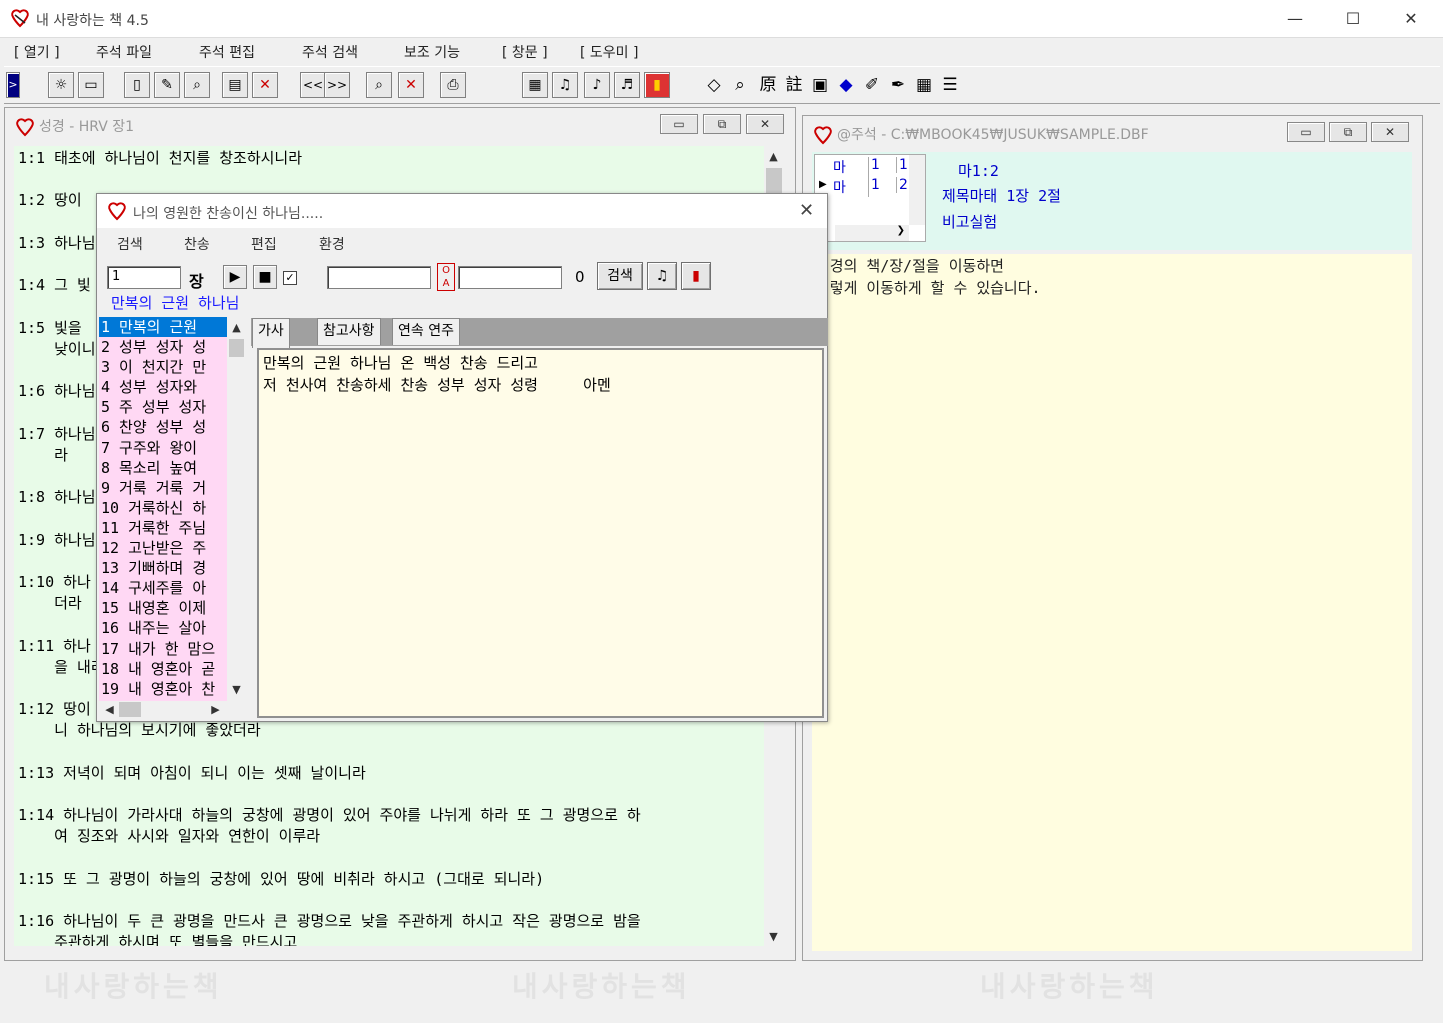 The height and width of the screenshot is (1023, 1443). I want to click on edit-file-icon: ✎, so click(167, 85).